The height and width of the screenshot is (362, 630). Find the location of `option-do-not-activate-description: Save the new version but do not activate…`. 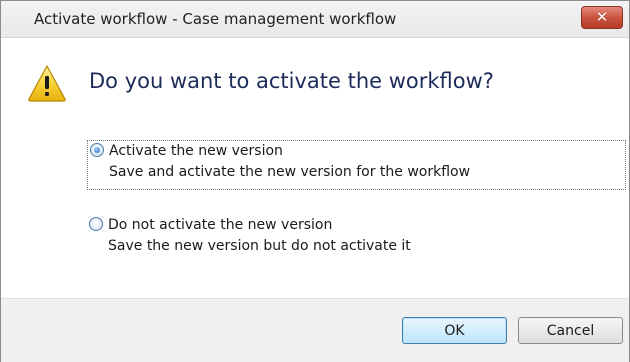

option-do-not-activate-description: Save the new version but do not activate… is located at coordinates (259, 246).